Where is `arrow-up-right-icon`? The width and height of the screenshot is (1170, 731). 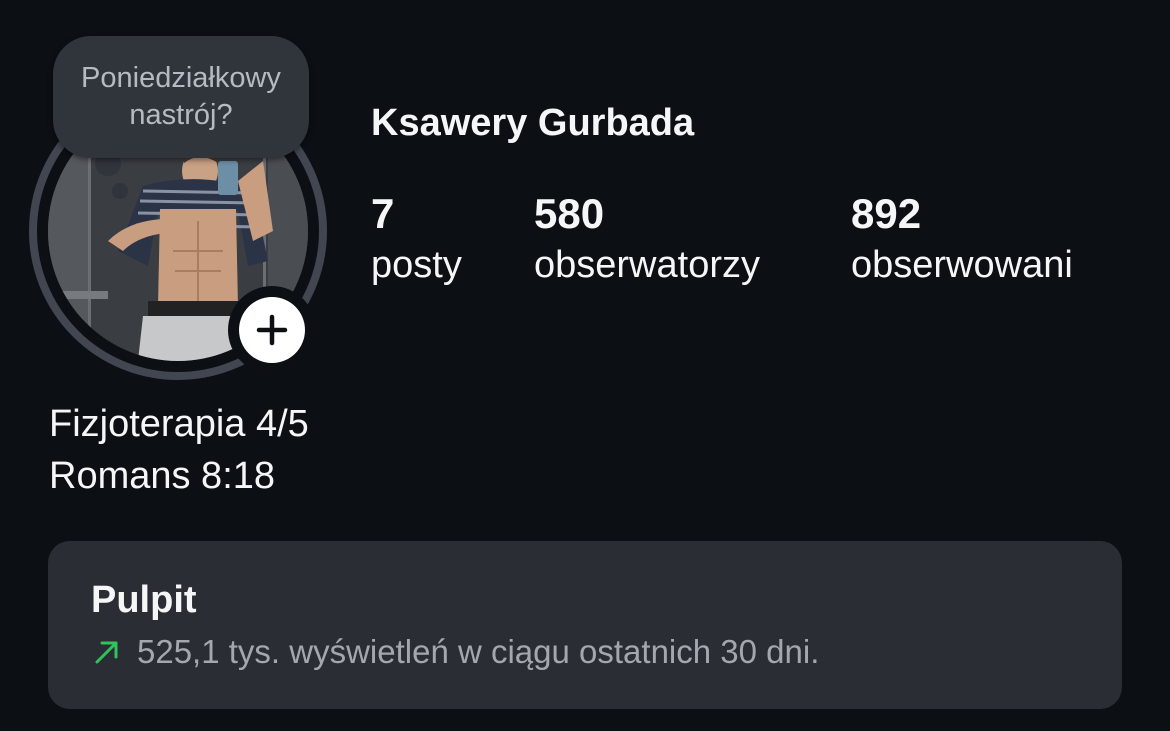
arrow-up-right-icon is located at coordinates (106, 652).